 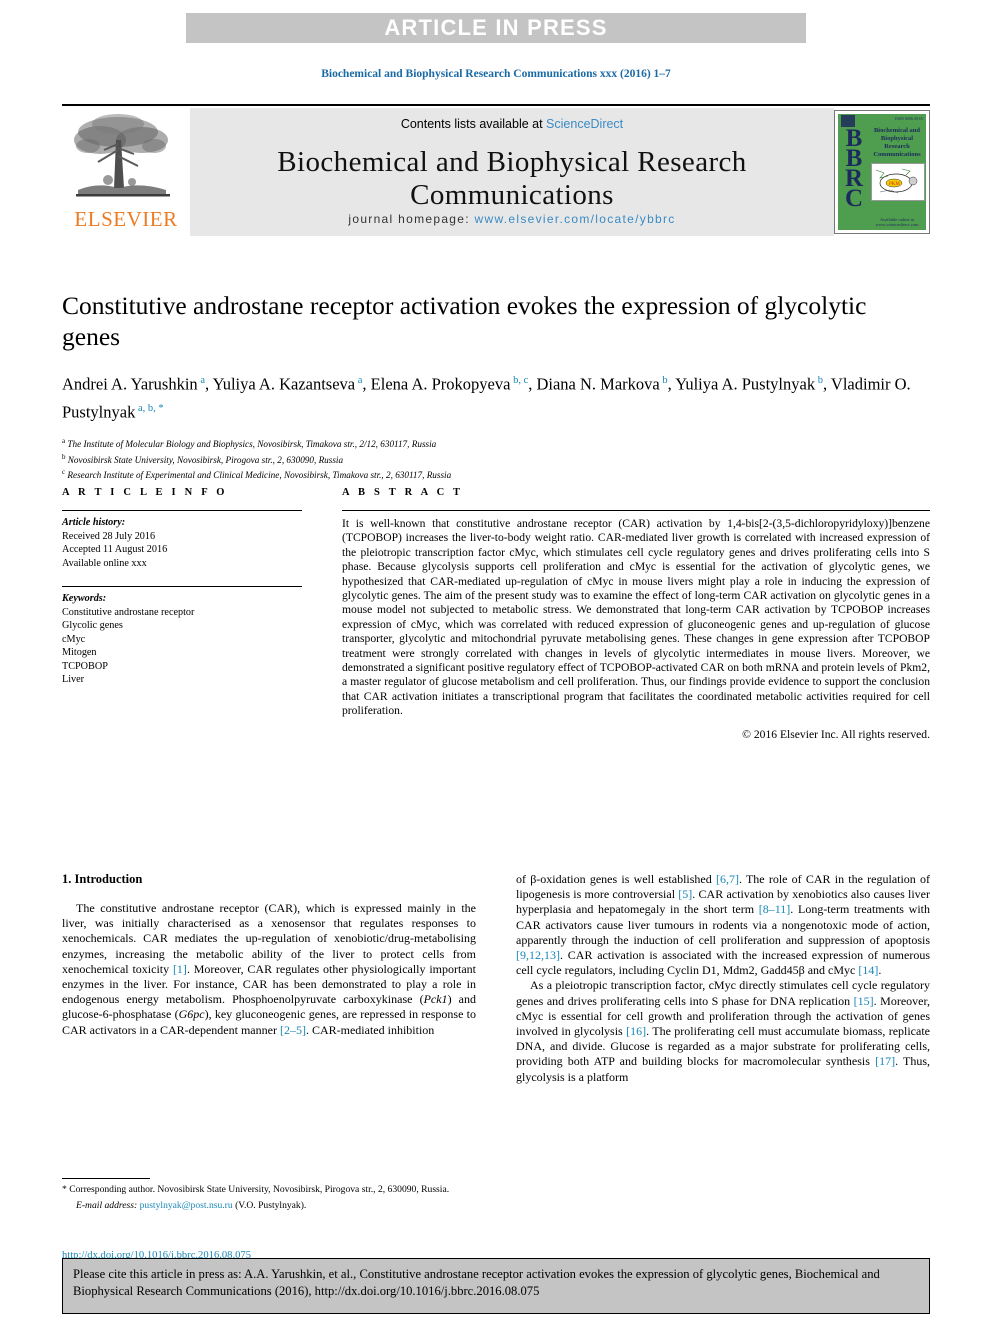 What do you see at coordinates (186, 1205) in the screenshot?
I see `email-link: pustylnyak@post.nsu.ru` at bounding box center [186, 1205].